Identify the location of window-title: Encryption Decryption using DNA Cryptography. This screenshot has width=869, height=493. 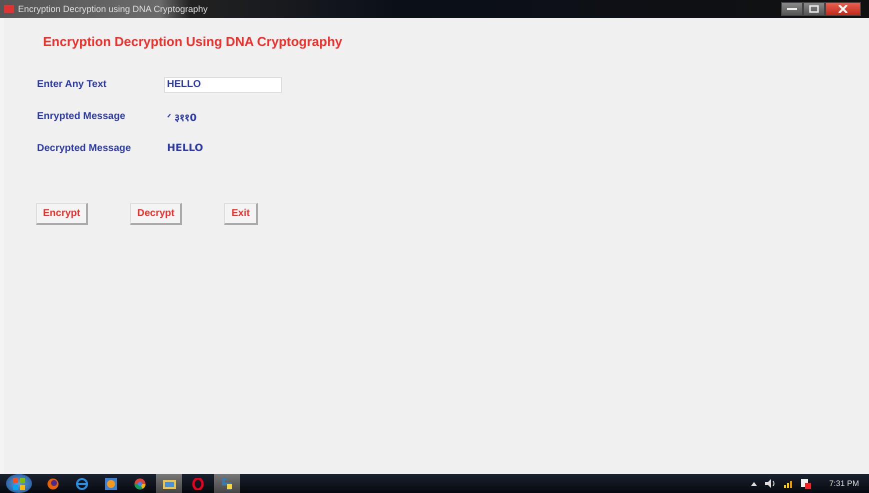
(113, 9).